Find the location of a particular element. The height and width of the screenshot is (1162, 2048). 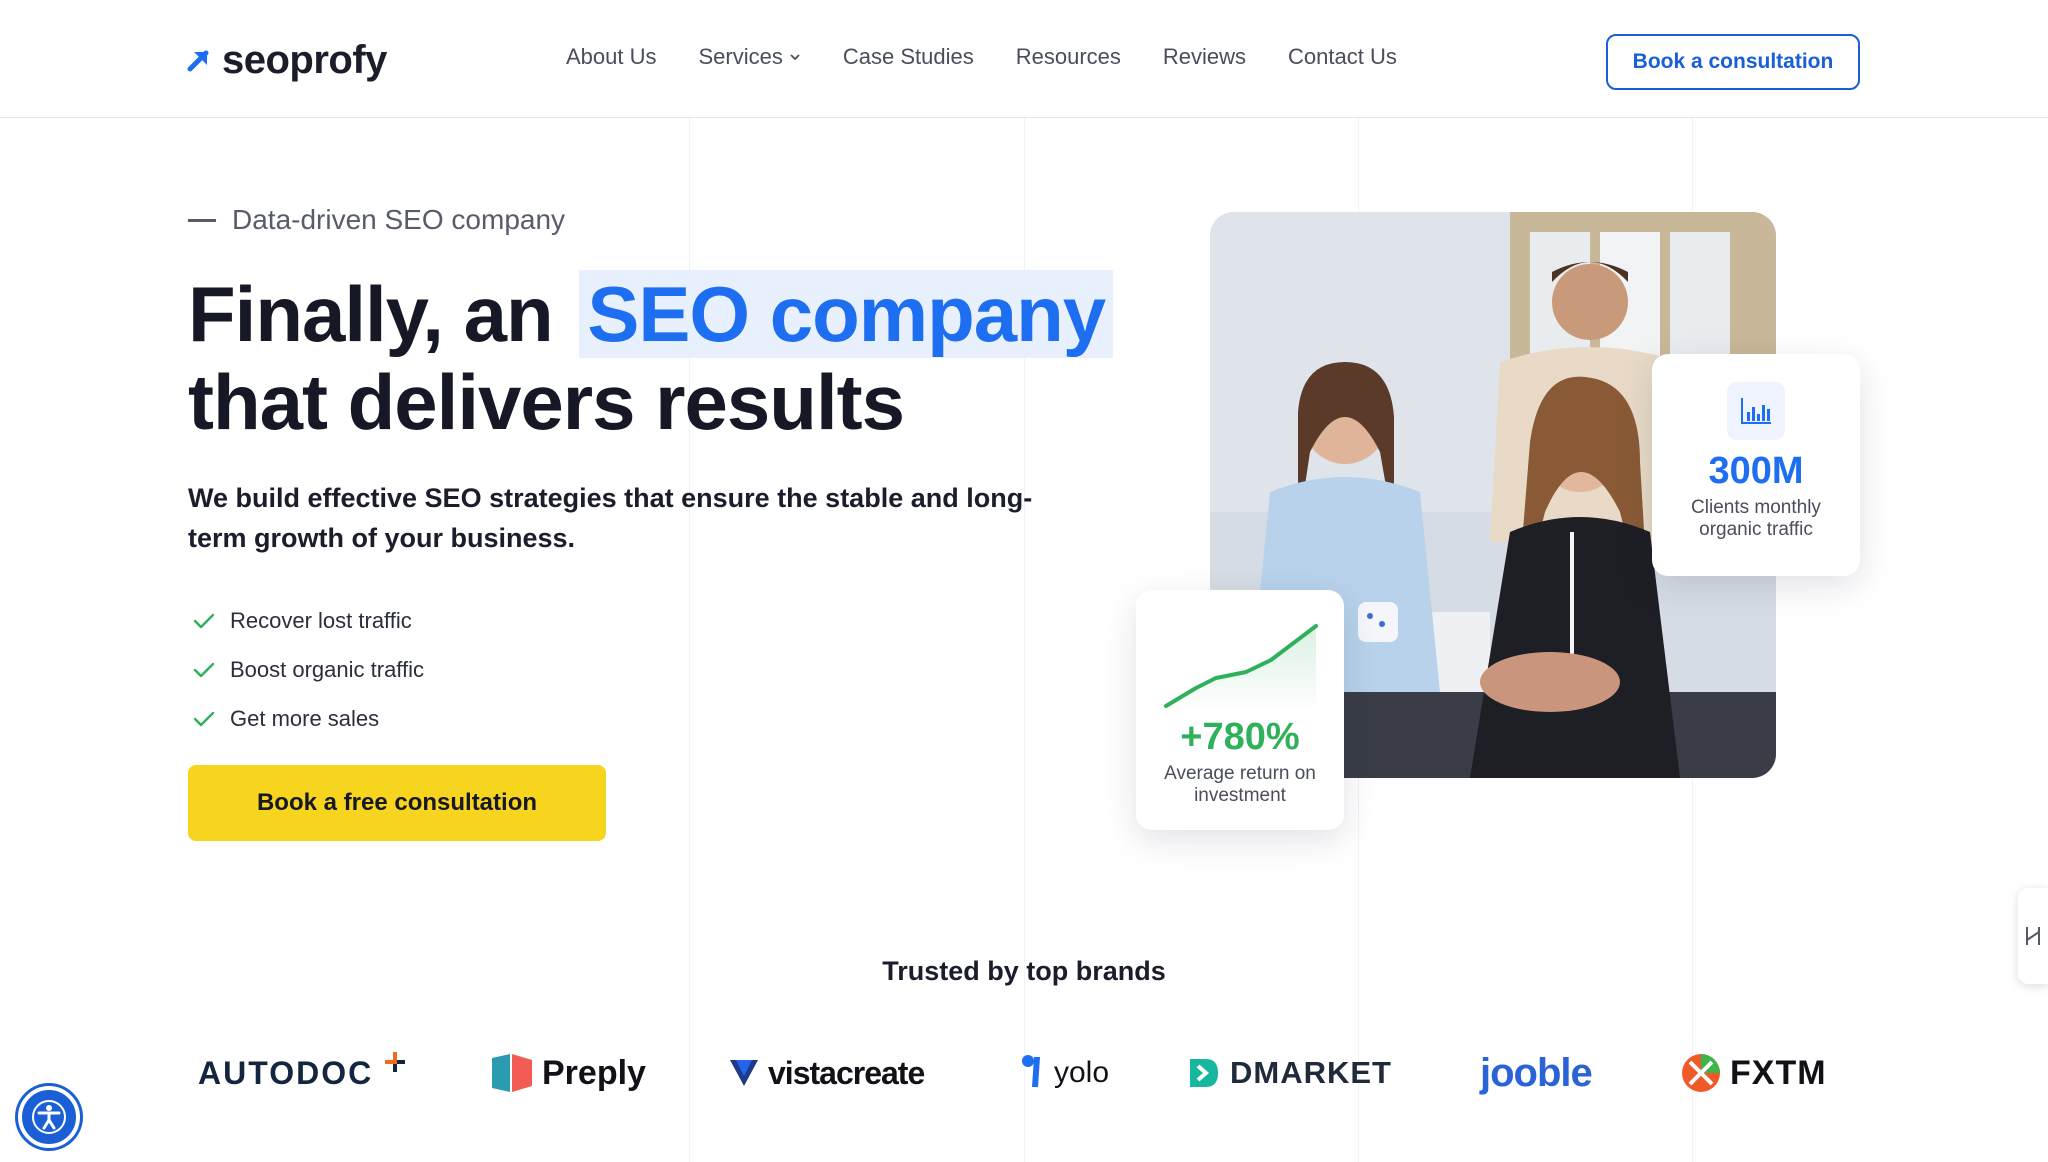

headline-line-1: Finally, an SEO company is located at coordinates (651, 314).